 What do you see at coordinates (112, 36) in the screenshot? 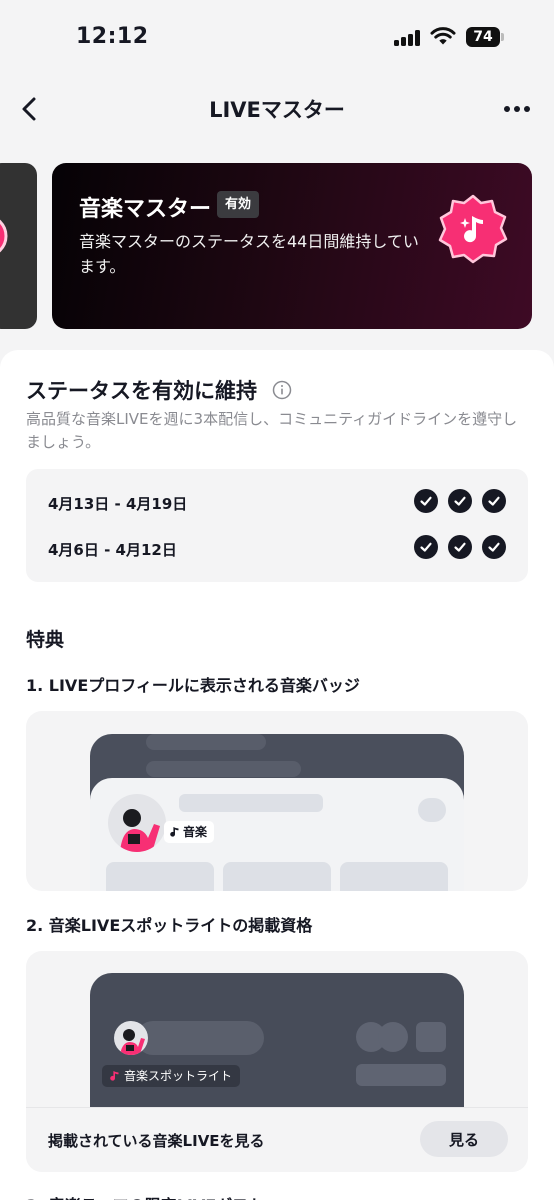
I see `status-time: 12:12` at bounding box center [112, 36].